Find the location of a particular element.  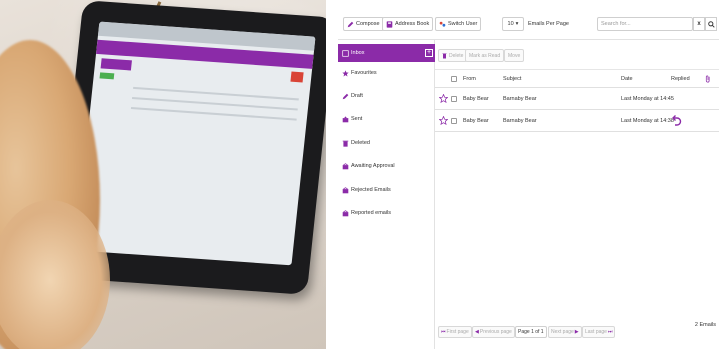

previous-page-icon: ◀ is located at coordinates (477, 332).